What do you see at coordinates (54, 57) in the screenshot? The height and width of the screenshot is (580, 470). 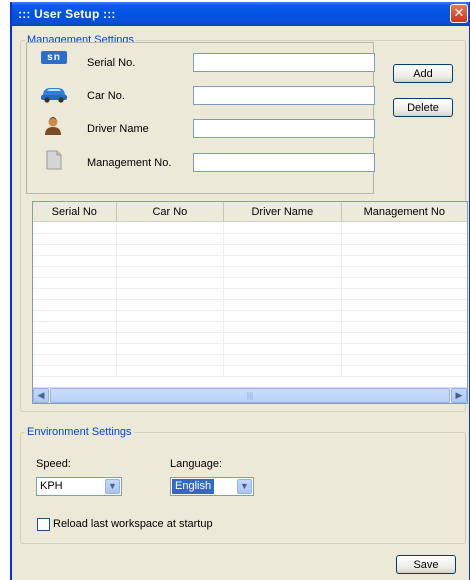 I see `sn-badge-icon: sn` at bounding box center [54, 57].